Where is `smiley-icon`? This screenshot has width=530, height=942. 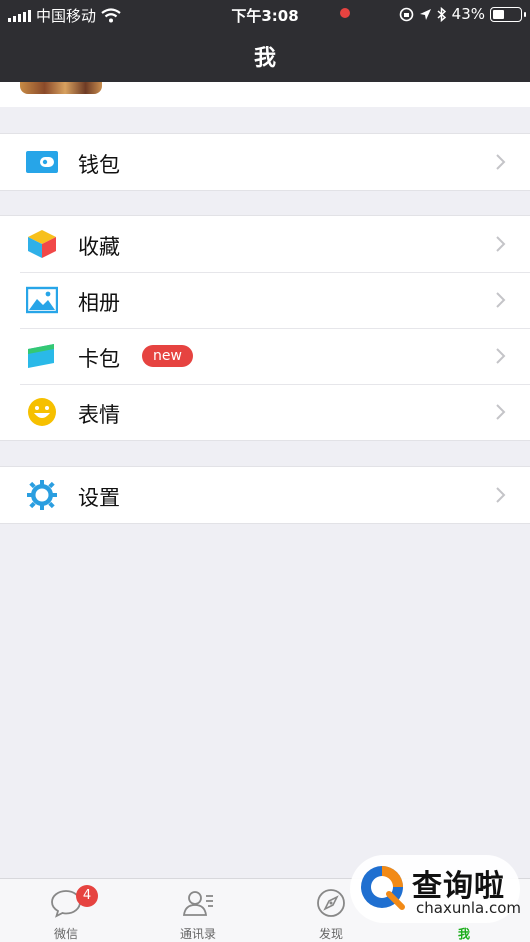 smiley-icon is located at coordinates (42, 412).